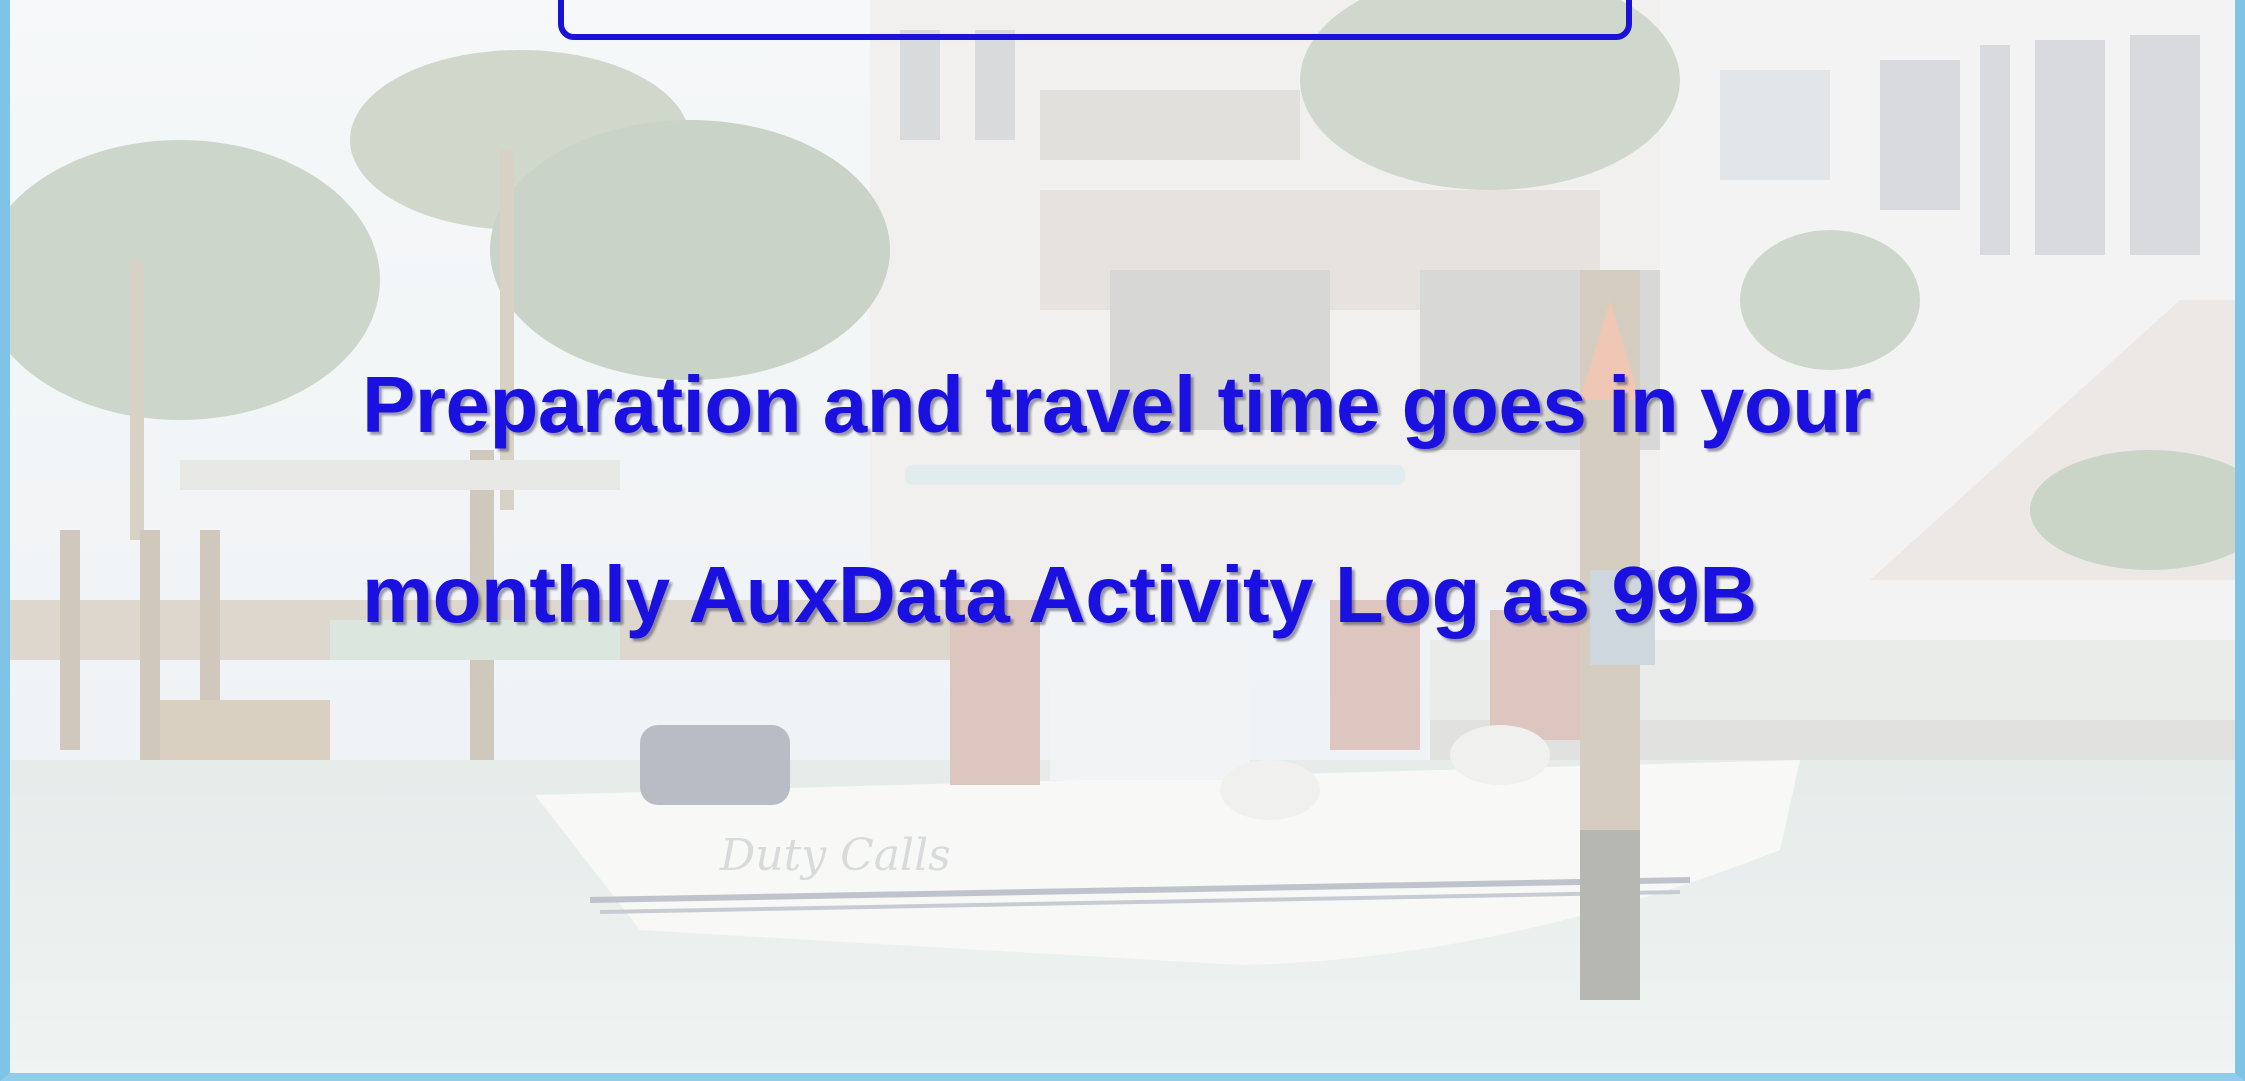 This screenshot has width=2245, height=1081. What do you see at coordinates (1095, 20) in the screenshot?
I see `title-placeholder-box` at bounding box center [1095, 20].